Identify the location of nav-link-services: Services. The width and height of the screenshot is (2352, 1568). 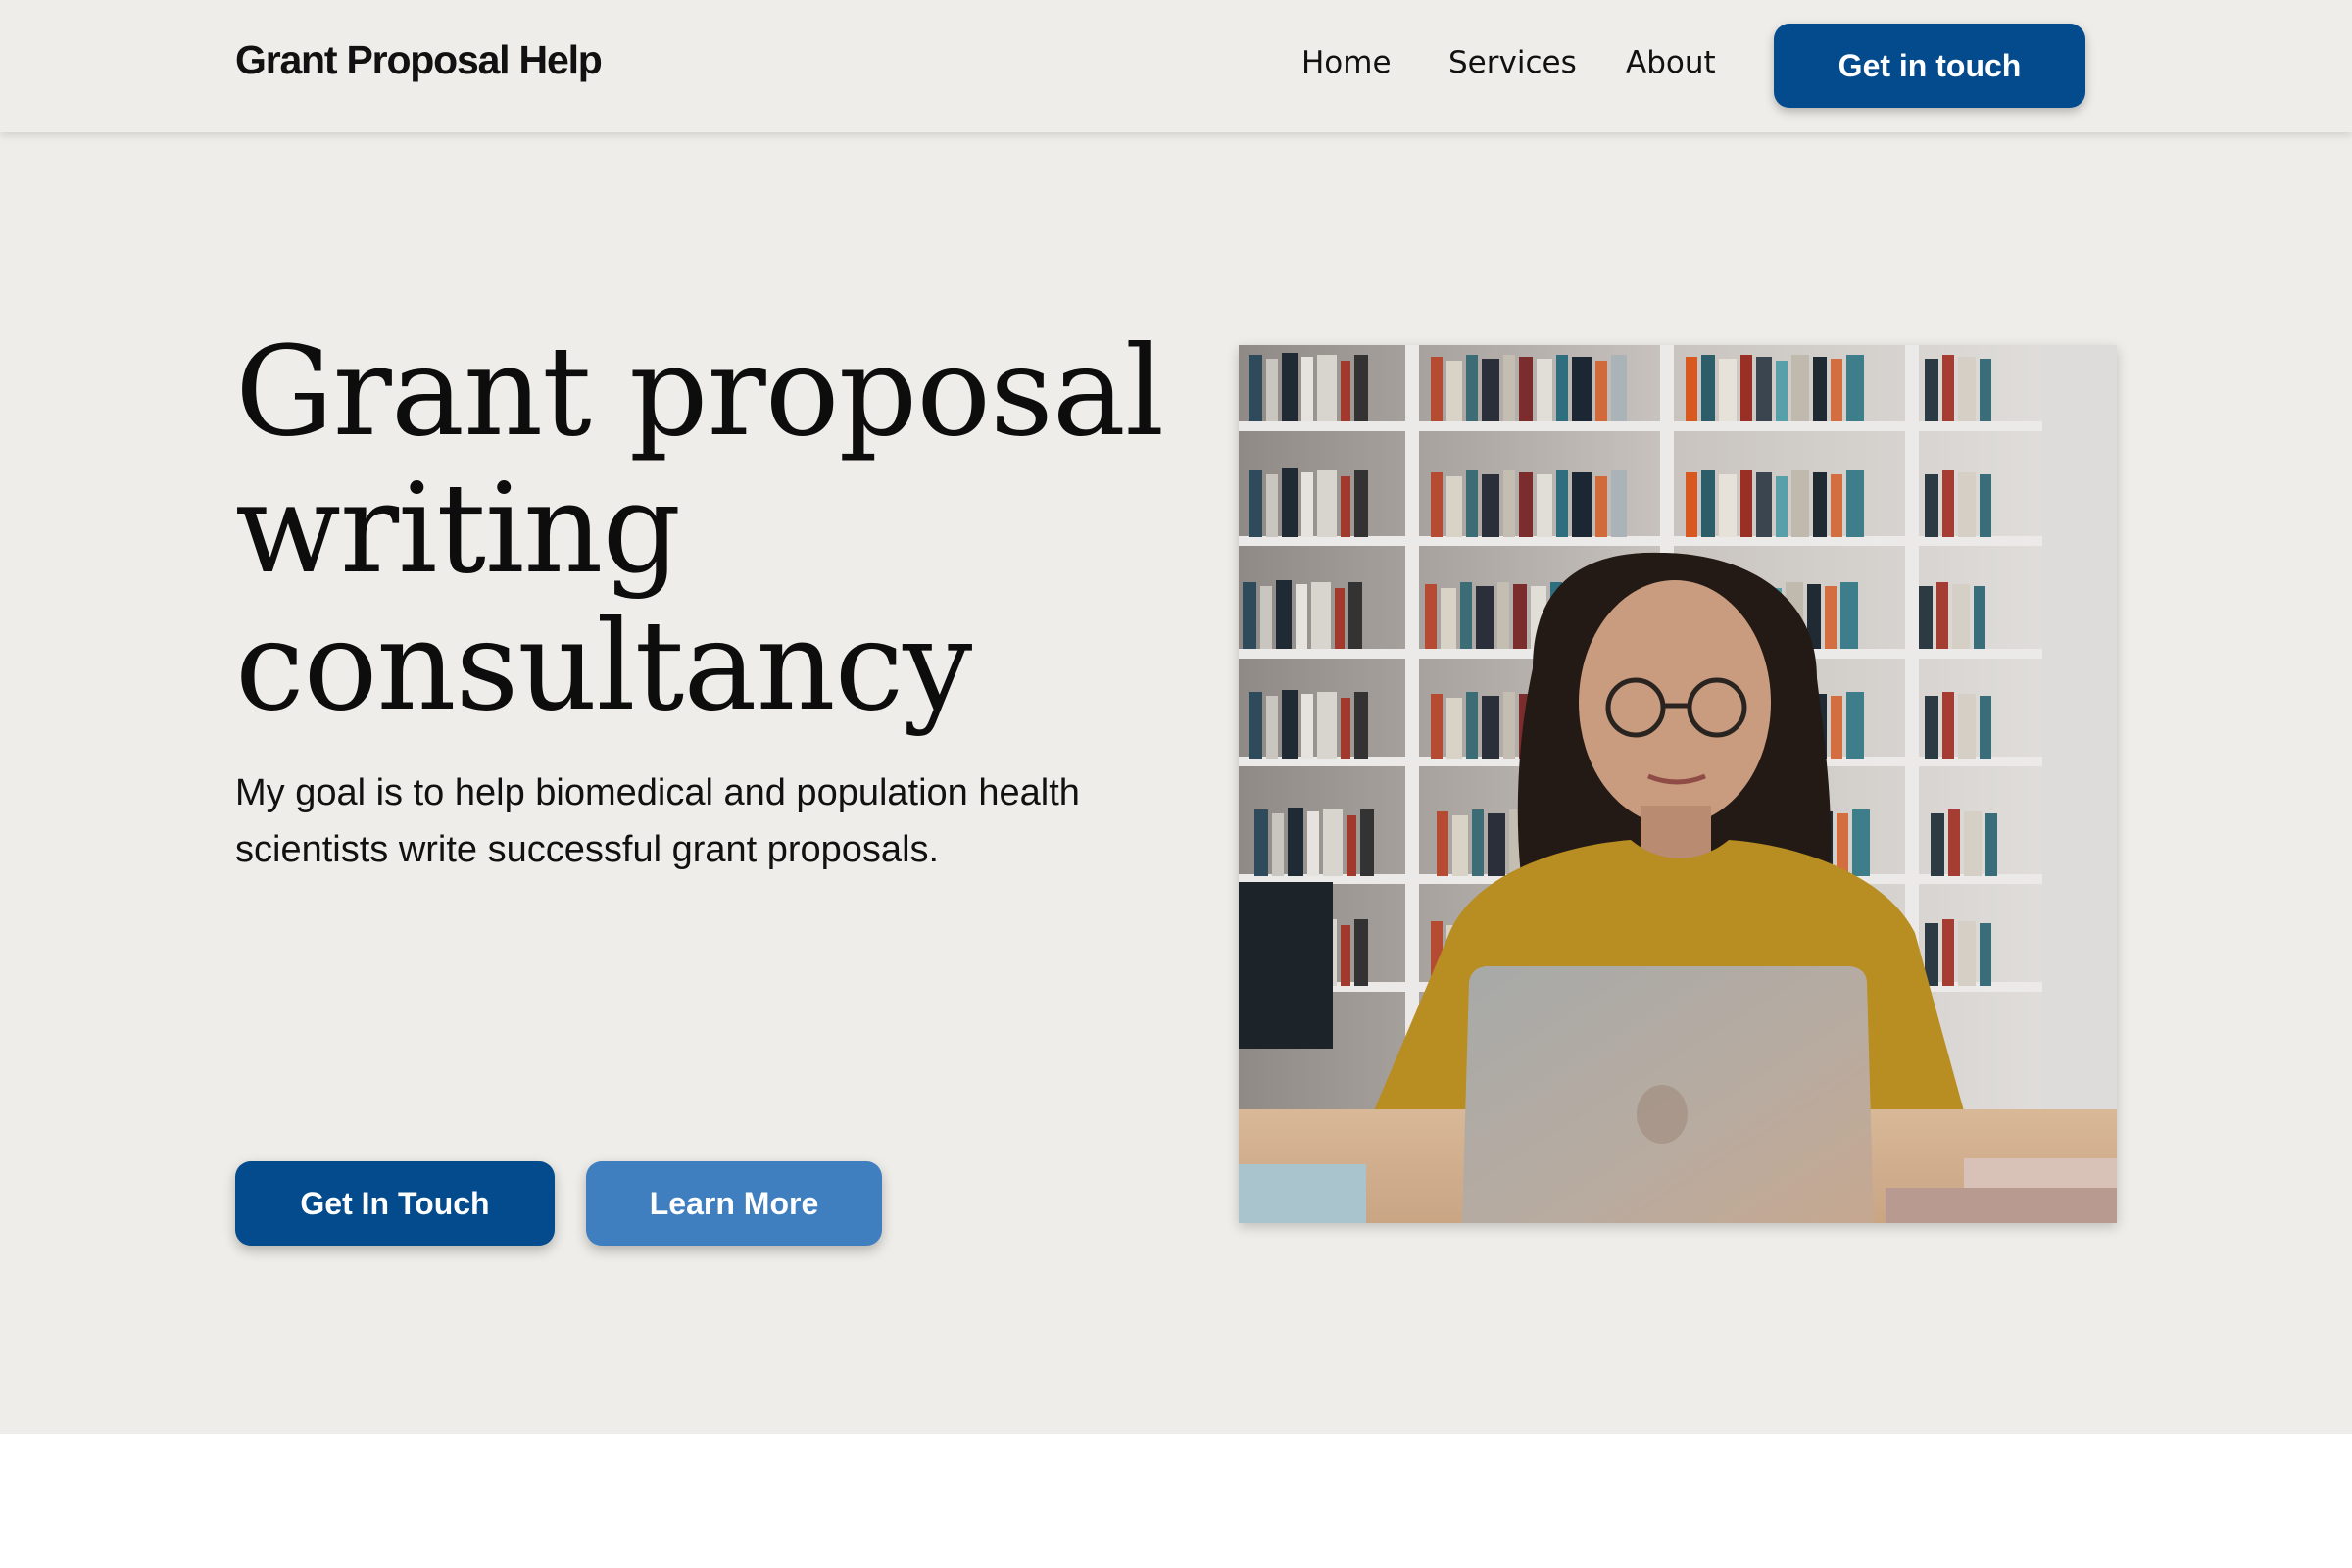
(1512, 62).